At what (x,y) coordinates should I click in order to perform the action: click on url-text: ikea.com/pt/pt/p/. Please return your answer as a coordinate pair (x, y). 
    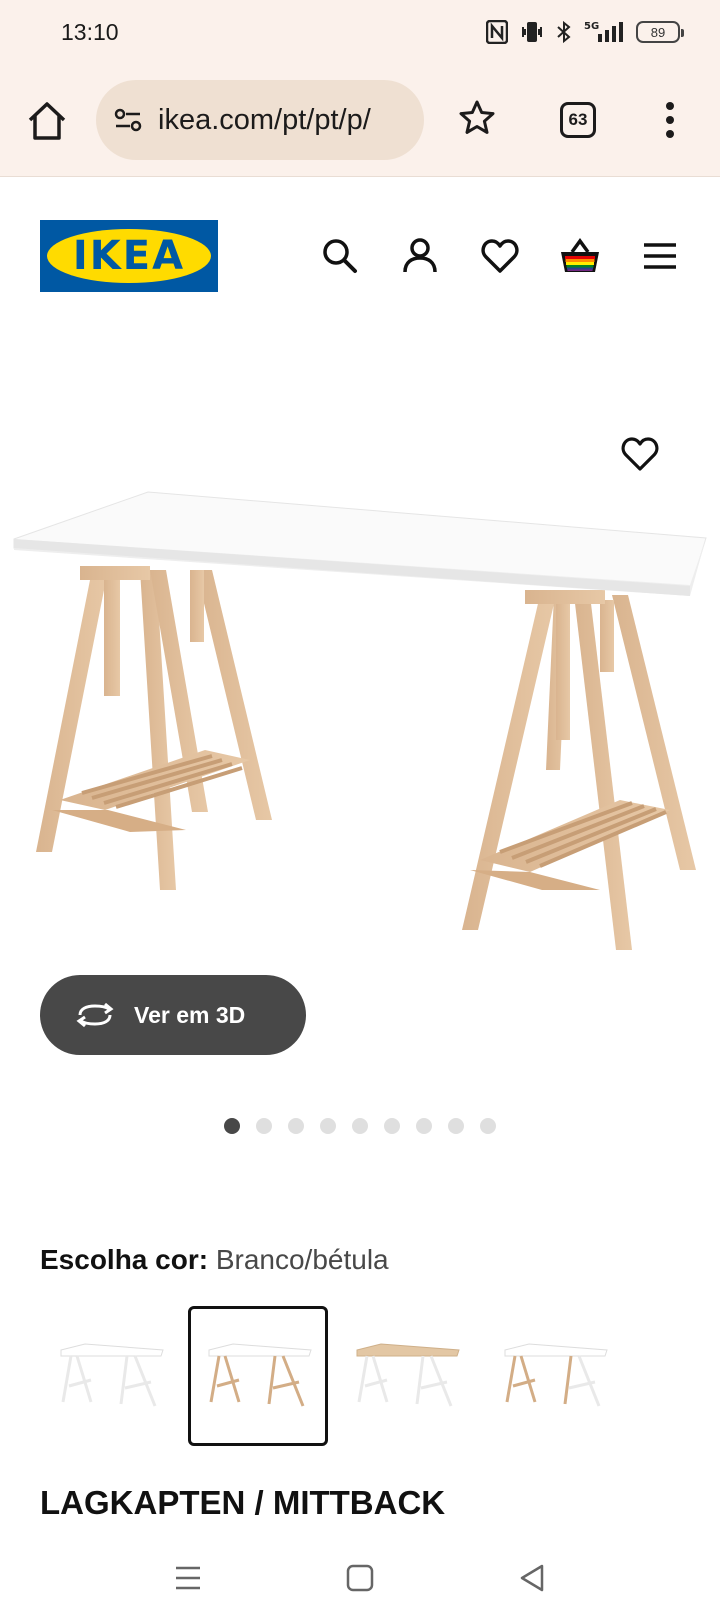
    Looking at the image, I should click on (264, 120).